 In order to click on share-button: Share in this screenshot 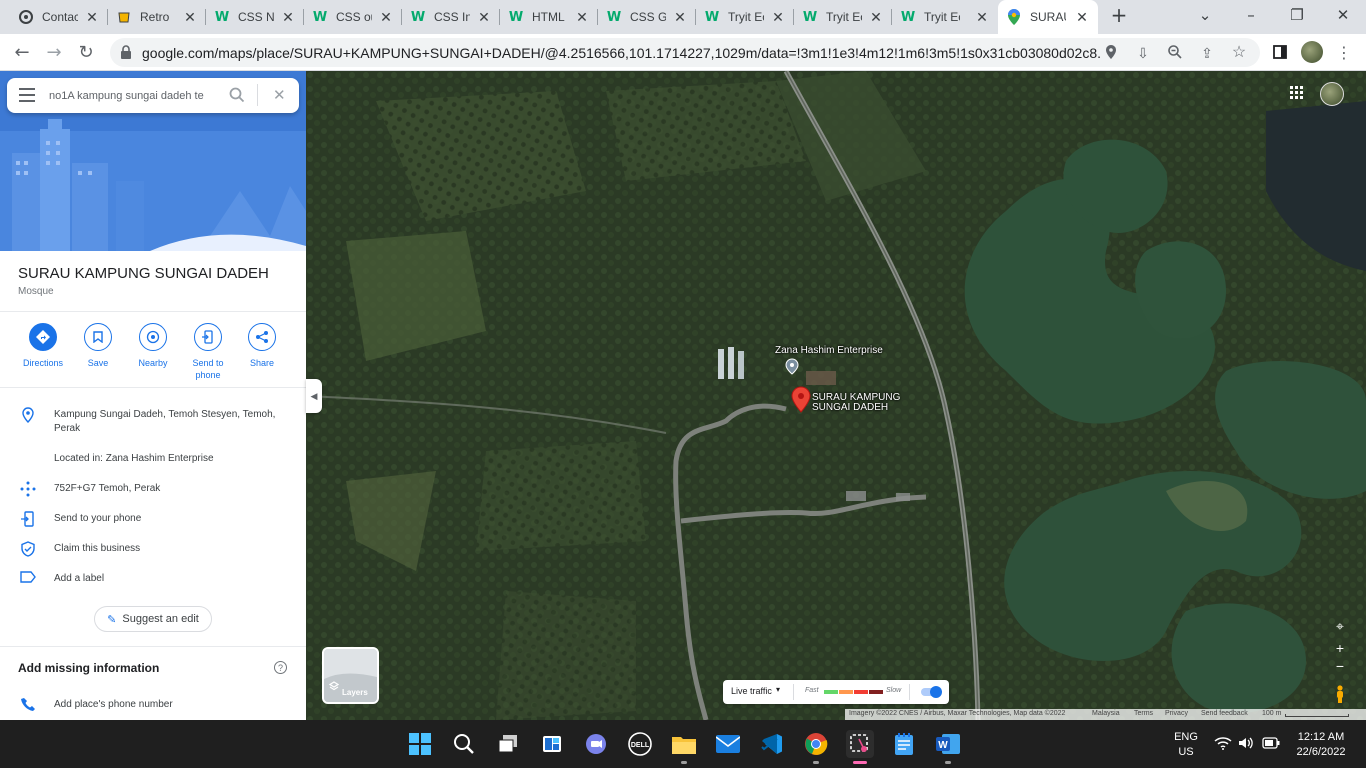, I will do `click(262, 346)`.